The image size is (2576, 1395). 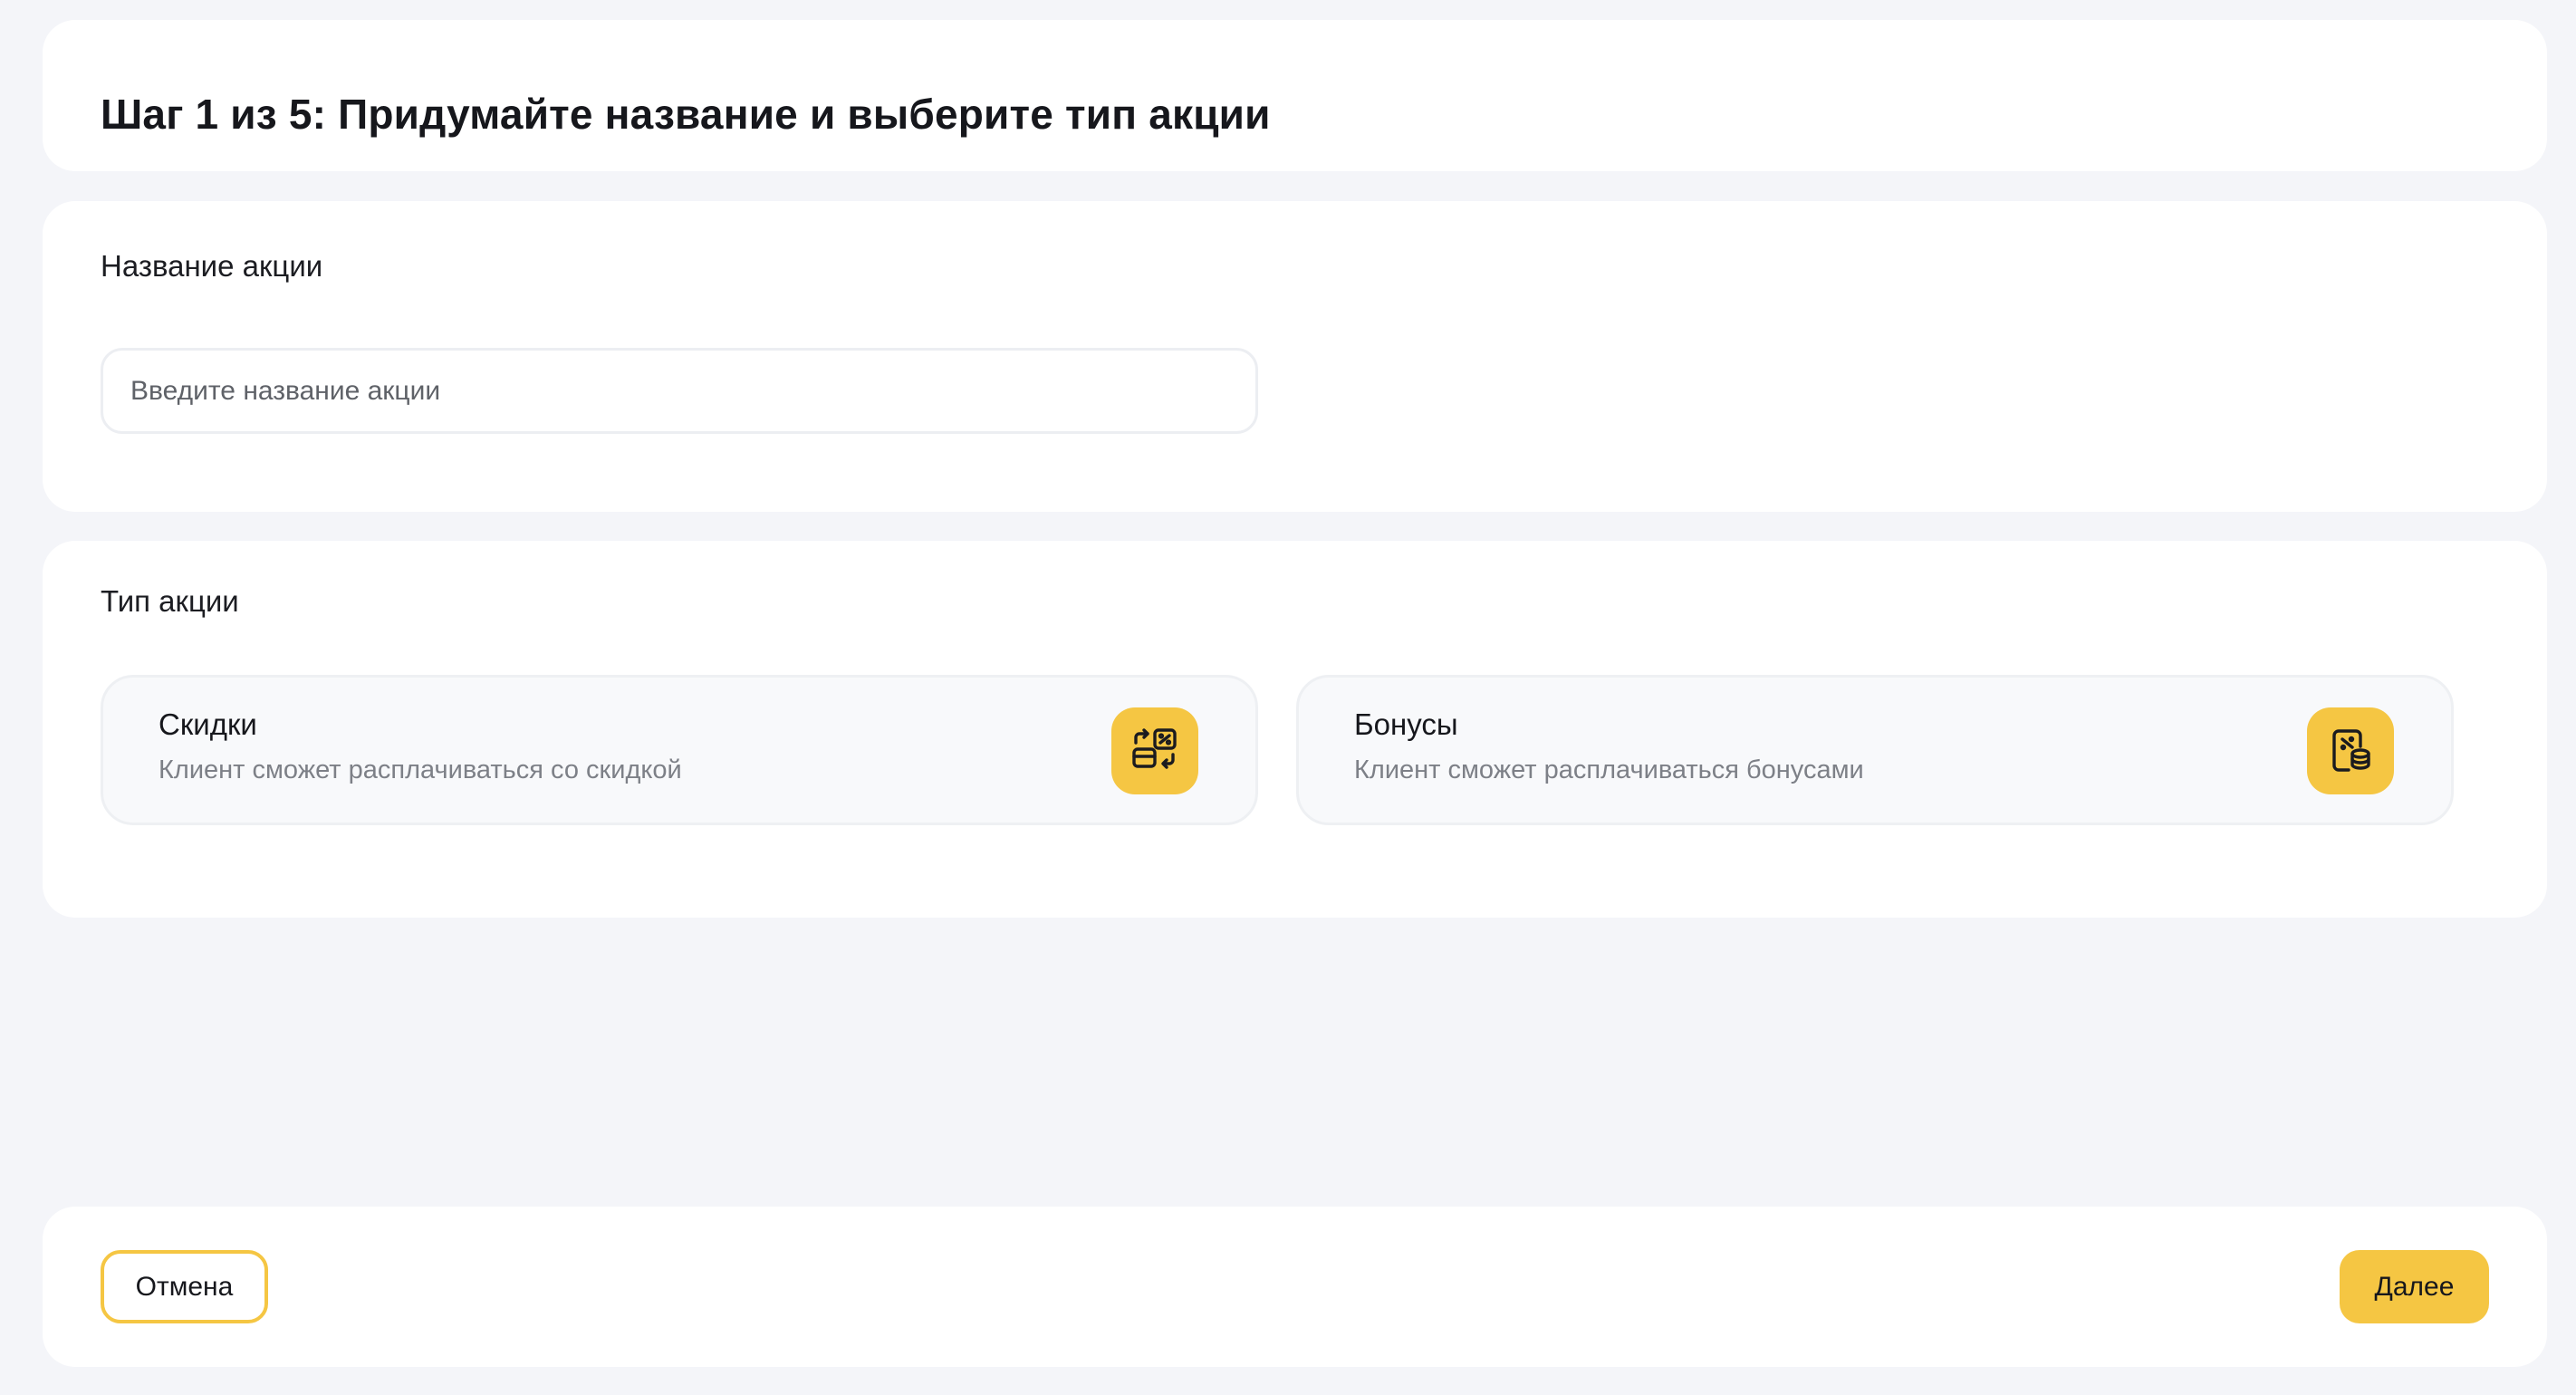 I want to click on discount-exchange-icon, so click(x=1154, y=750).